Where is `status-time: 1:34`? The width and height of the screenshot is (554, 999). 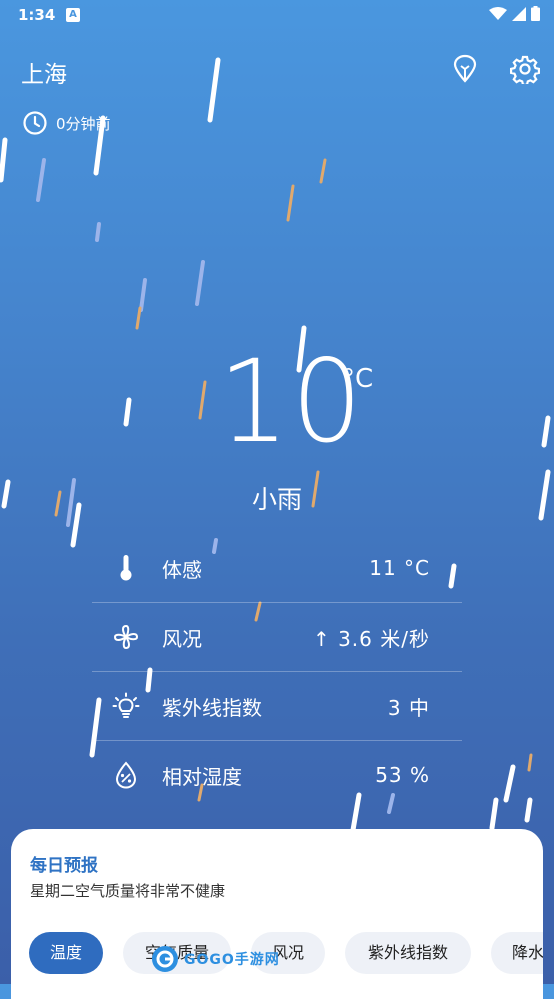 status-time: 1:34 is located at coordinates (37, 15).